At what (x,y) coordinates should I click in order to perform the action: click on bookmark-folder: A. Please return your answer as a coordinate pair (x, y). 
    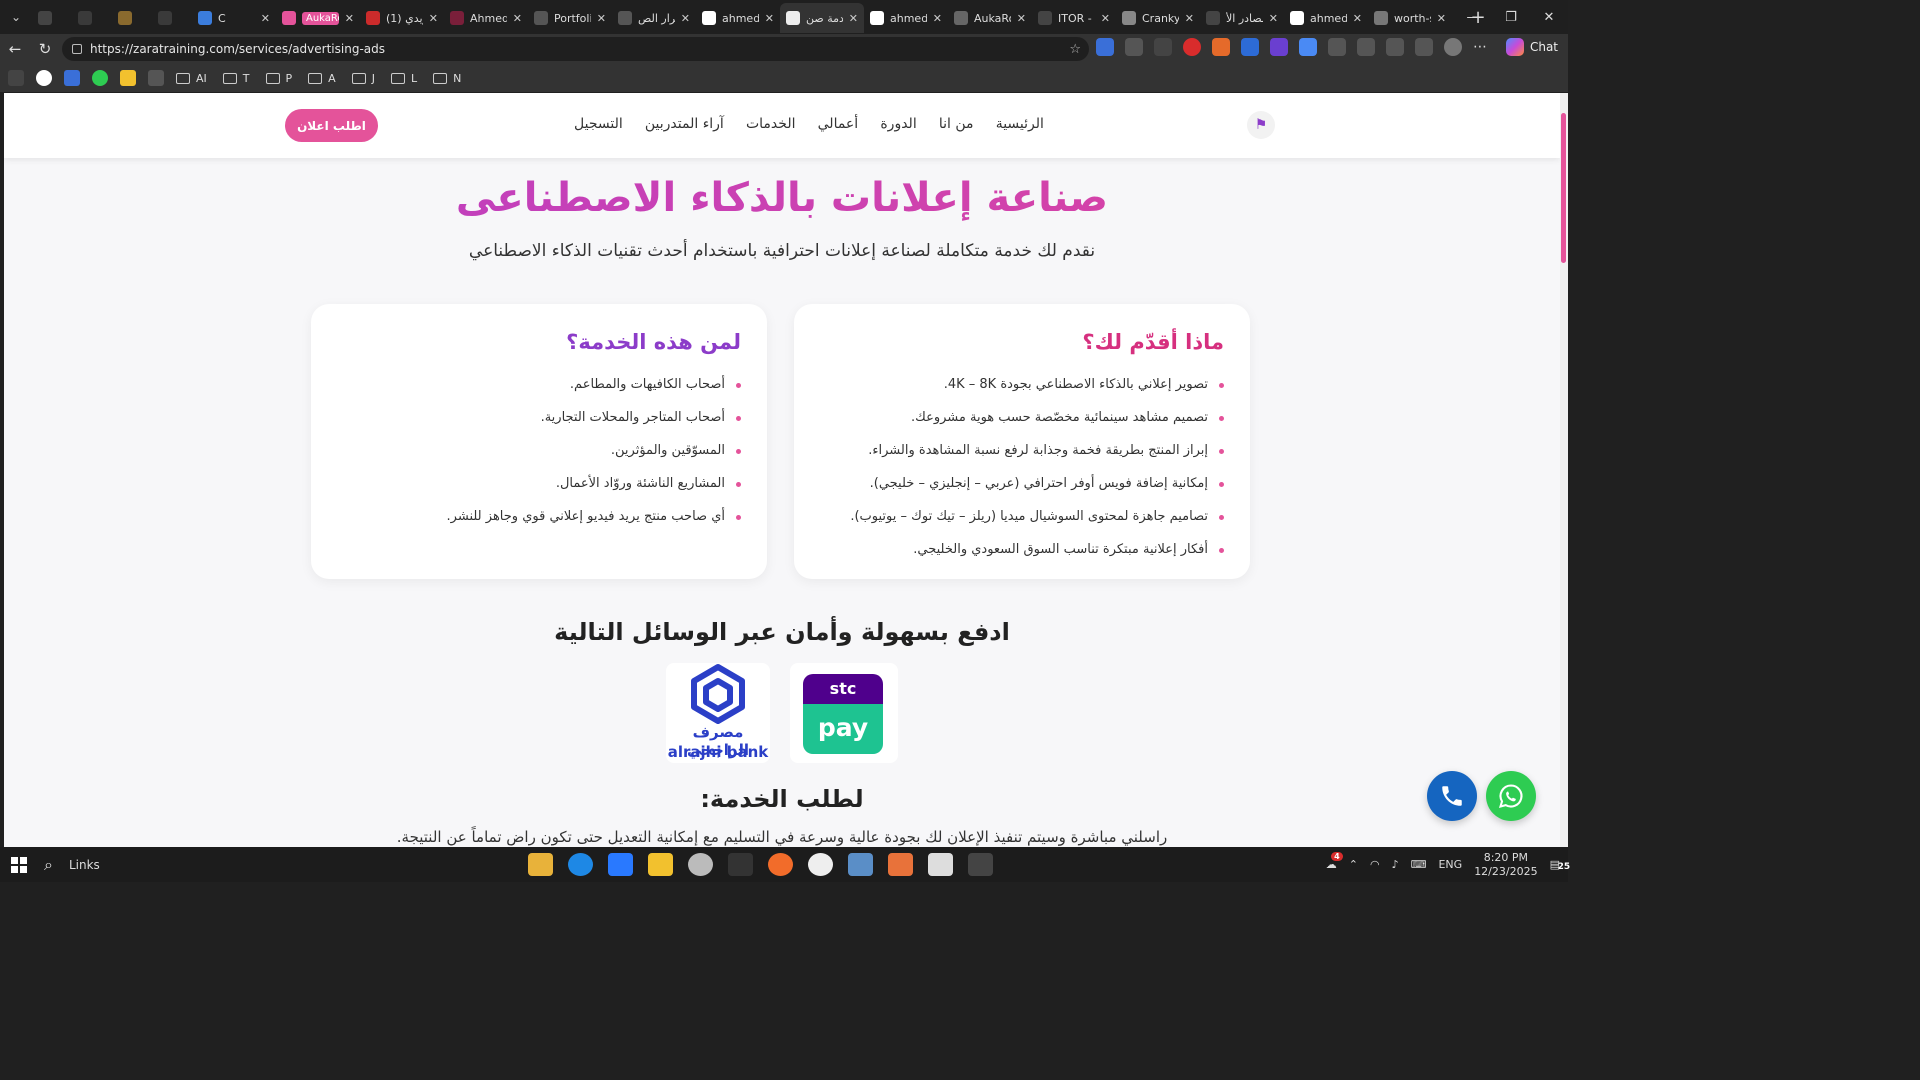
    Looking at the image, I should click on (322, 78).